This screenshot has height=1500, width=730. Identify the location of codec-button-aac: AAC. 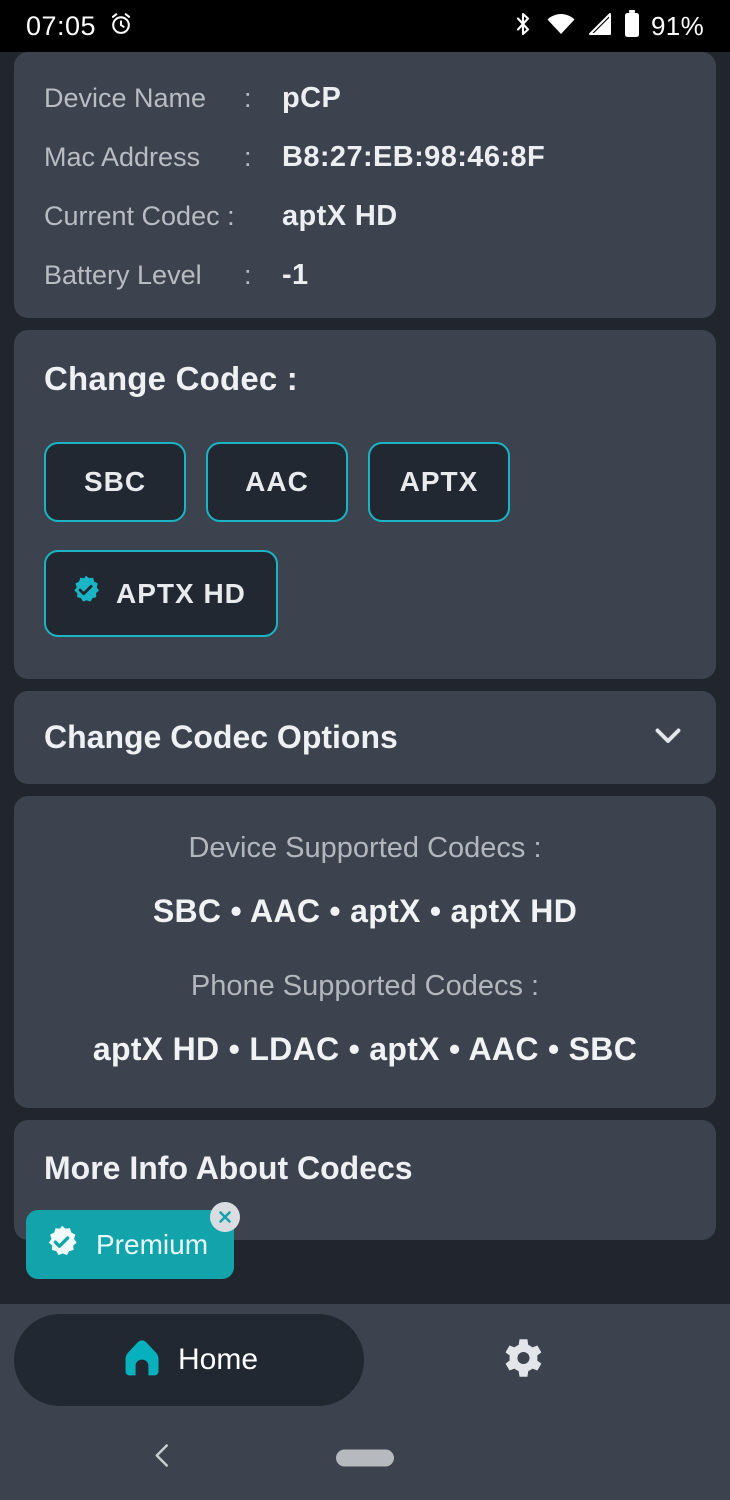
(277, 482).